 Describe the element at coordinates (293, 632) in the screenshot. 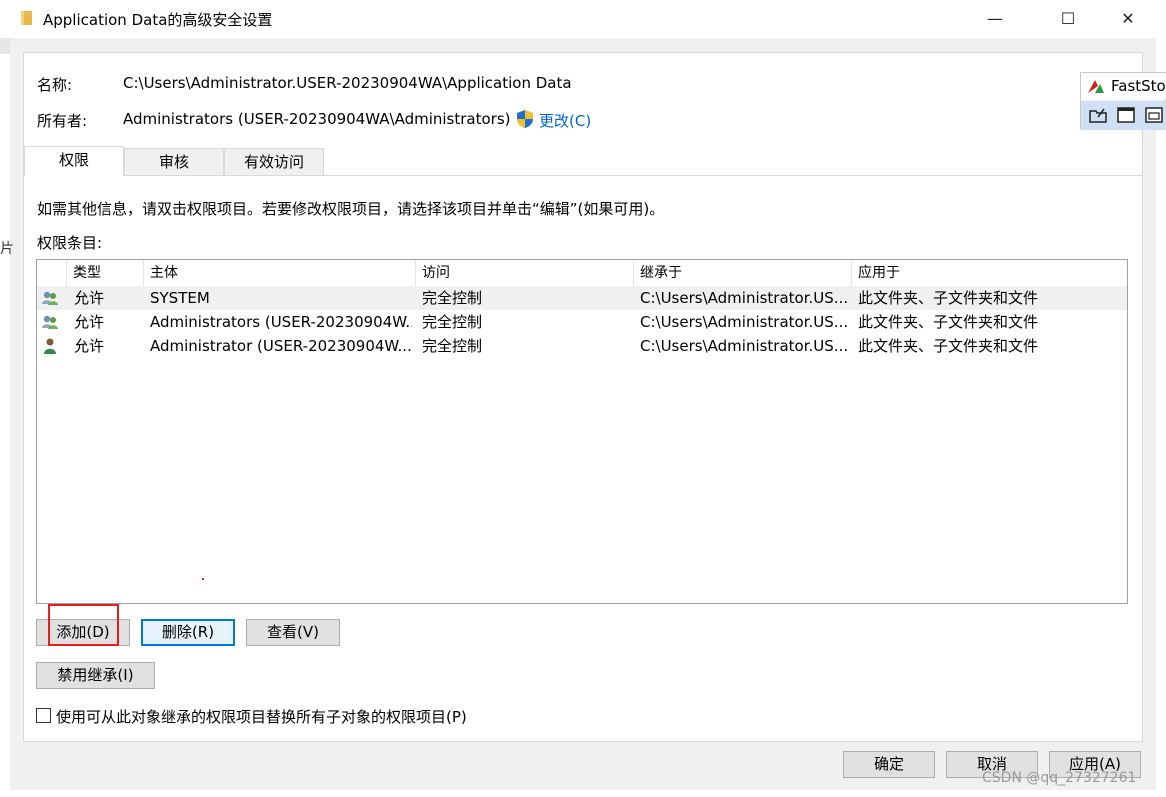

I see `view-button: 查看(V)` at that location.